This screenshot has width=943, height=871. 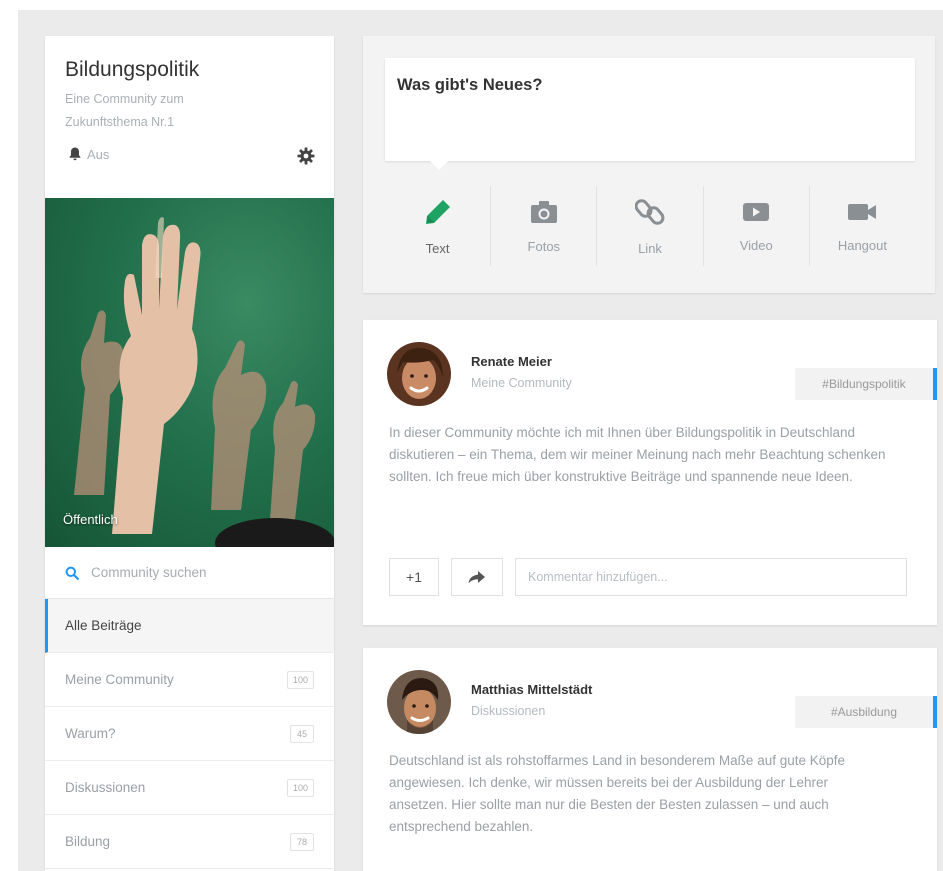 I want to click on visibility-label: Öffentlich, so click(x=90, y=519).